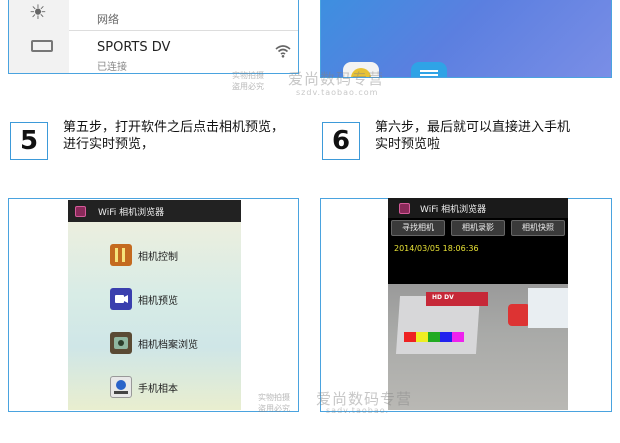  I want to click on find-camera-button: 寻找相机, so click(418, 228).